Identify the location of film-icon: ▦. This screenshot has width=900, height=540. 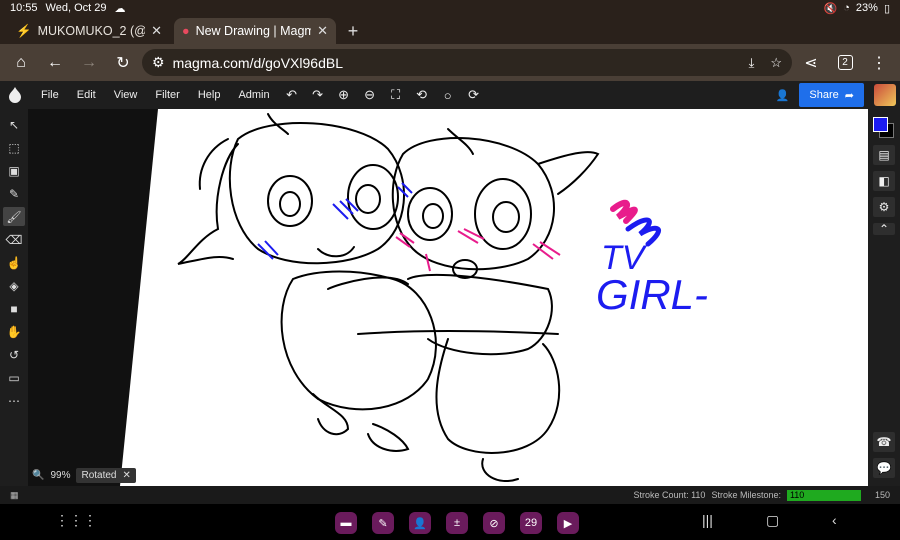
(14, 495).